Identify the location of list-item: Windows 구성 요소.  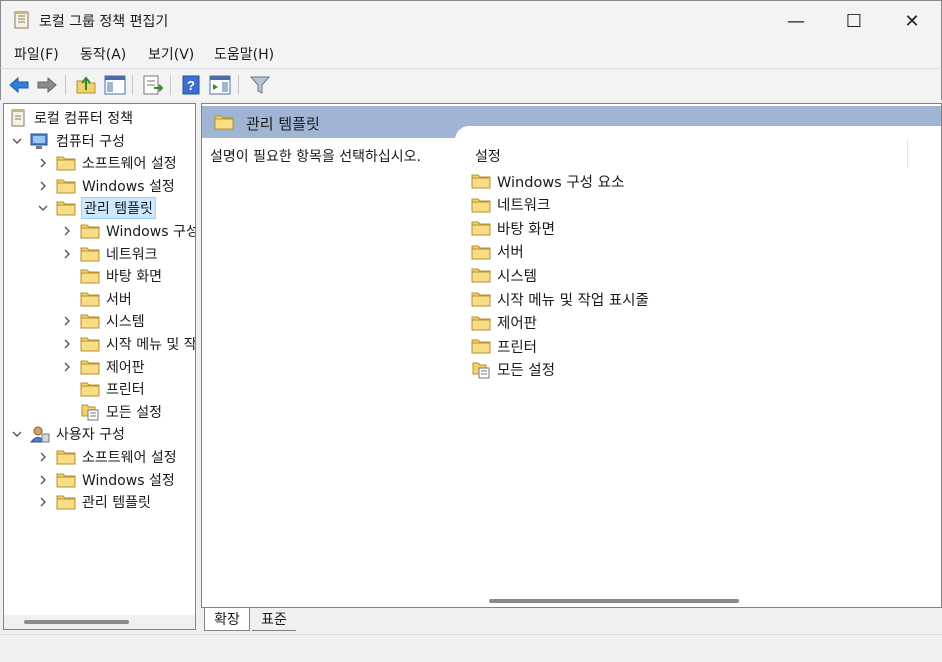
(547, 181).